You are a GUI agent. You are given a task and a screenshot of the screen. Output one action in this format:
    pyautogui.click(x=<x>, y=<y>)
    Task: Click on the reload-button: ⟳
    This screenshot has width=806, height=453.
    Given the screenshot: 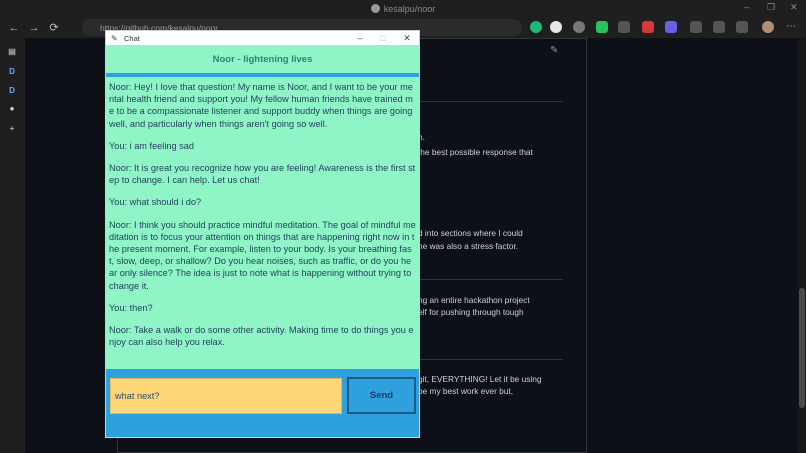 What is the action you would take?
    pyautogui.click(x=54, y=27)
    